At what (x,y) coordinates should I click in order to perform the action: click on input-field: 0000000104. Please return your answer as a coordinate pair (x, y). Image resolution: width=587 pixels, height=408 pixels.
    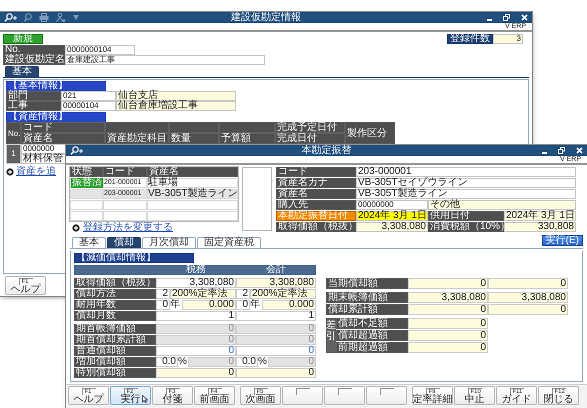
    Looking at the image, I should click on (100, 50).